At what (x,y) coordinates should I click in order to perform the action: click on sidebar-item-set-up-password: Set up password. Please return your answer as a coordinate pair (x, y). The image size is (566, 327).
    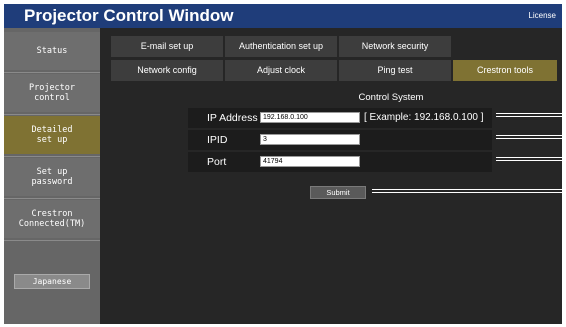
    Looking at the image, I should click on (52, 177).